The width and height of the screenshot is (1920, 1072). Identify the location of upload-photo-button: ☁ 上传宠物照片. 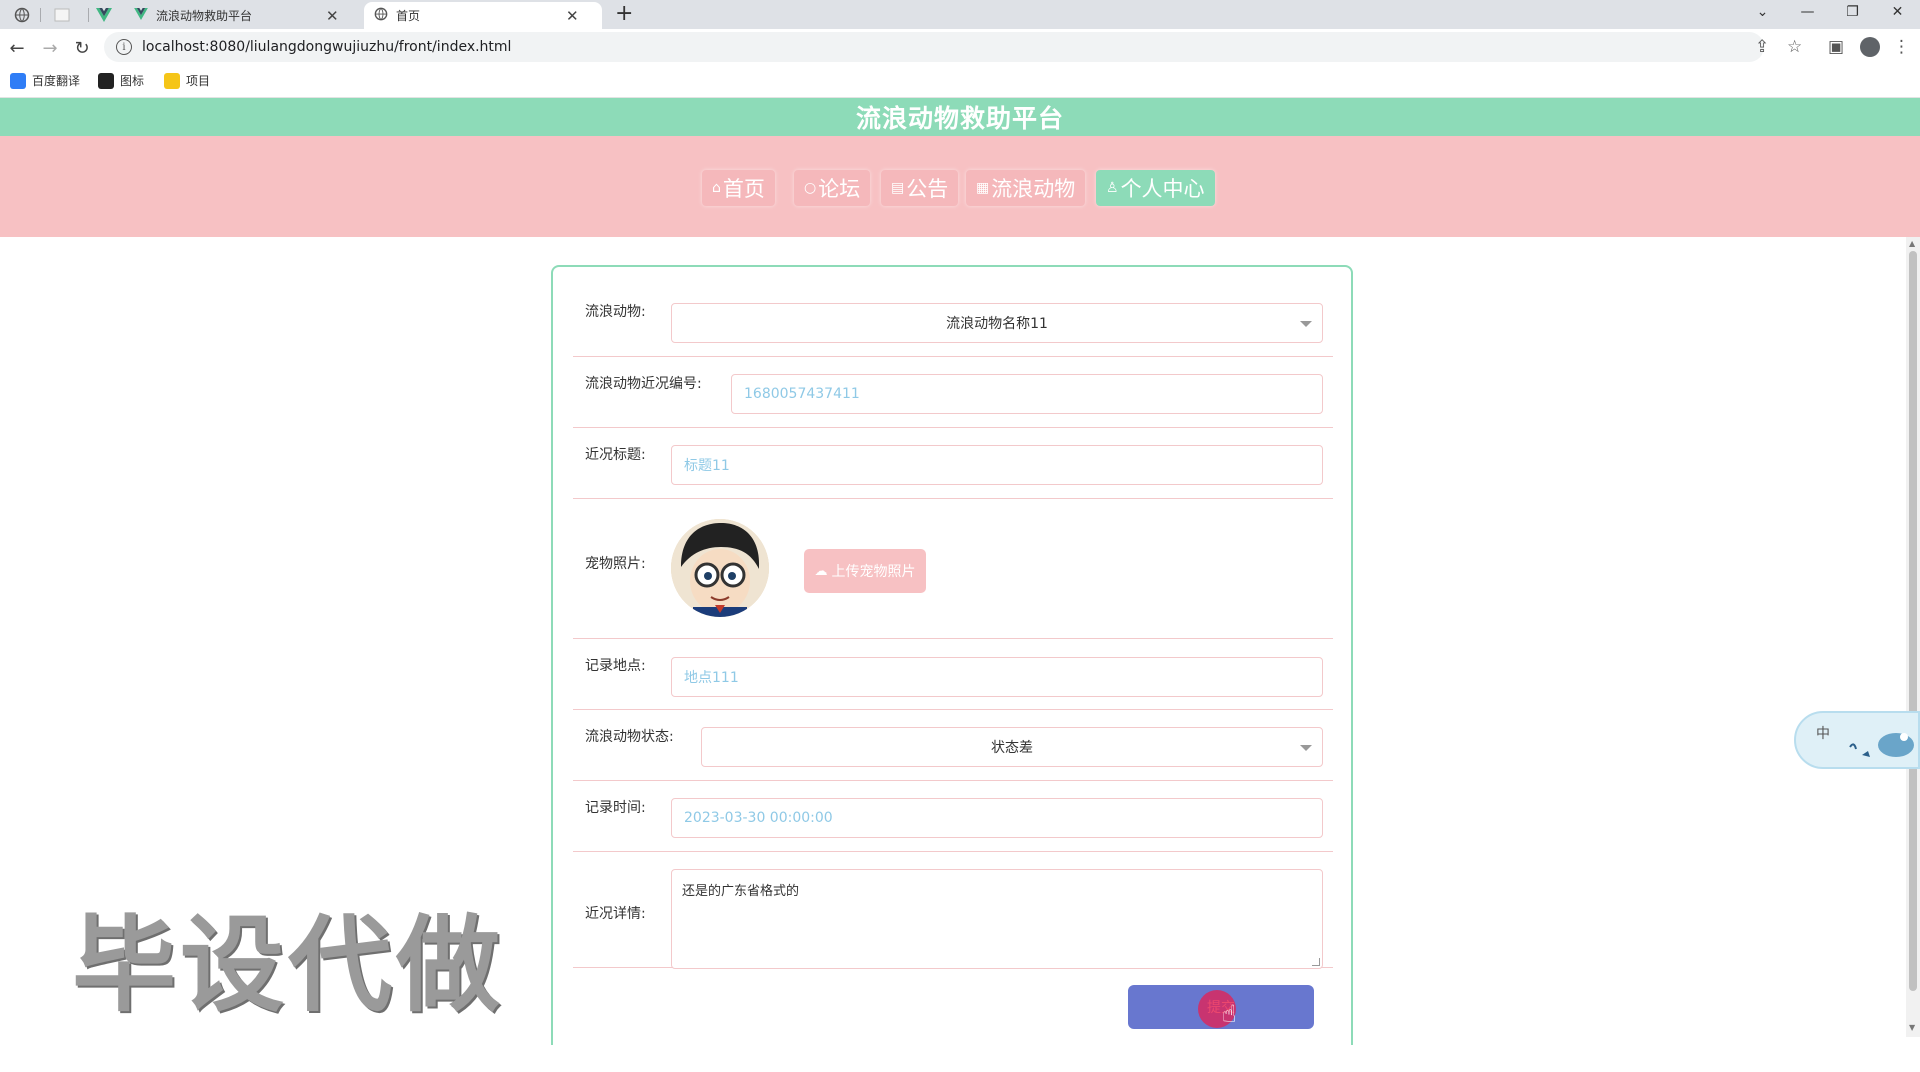
(865, 571).